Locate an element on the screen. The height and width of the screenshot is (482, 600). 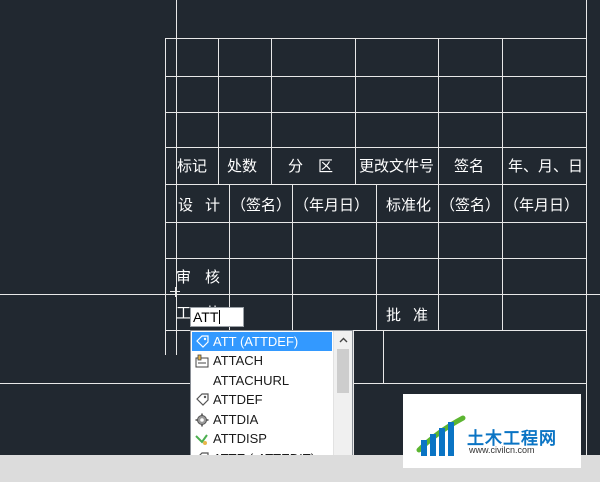
autocomplete-item-label: ATT (ATTDEF) is located at coordinates (256, 341).